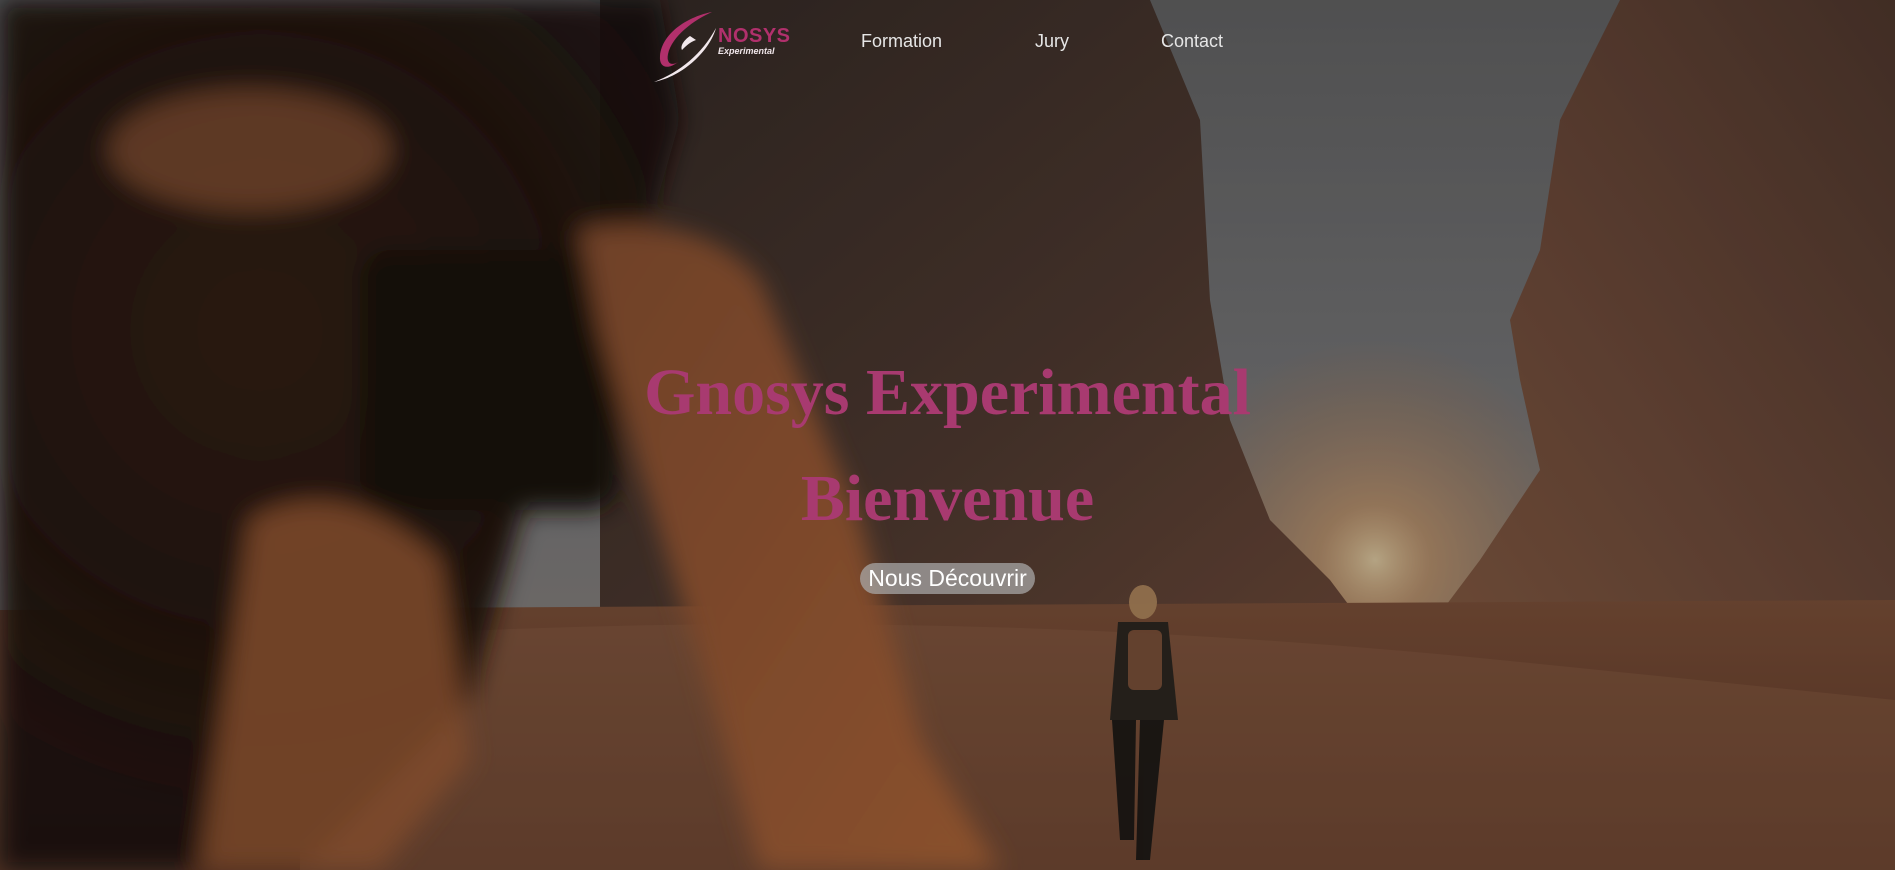 The height and width of the screenshot is (870, 1895). I want to click on cta-container: Nous Découvrir, so click(947, 578).